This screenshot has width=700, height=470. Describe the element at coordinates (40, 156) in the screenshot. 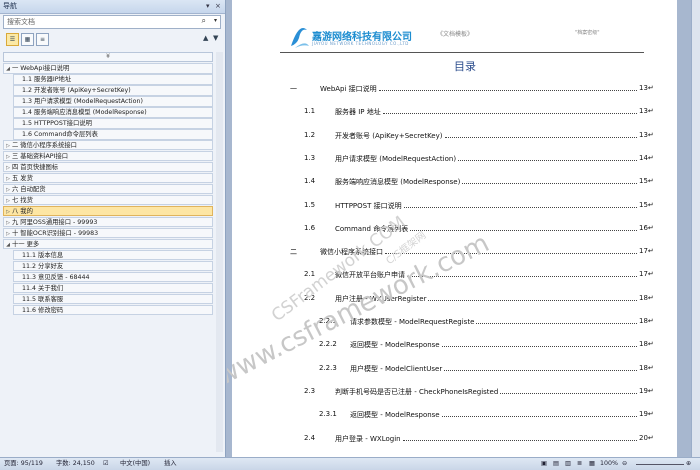

I see `nav-heading-label: 三 基础资料API接口` at that location.